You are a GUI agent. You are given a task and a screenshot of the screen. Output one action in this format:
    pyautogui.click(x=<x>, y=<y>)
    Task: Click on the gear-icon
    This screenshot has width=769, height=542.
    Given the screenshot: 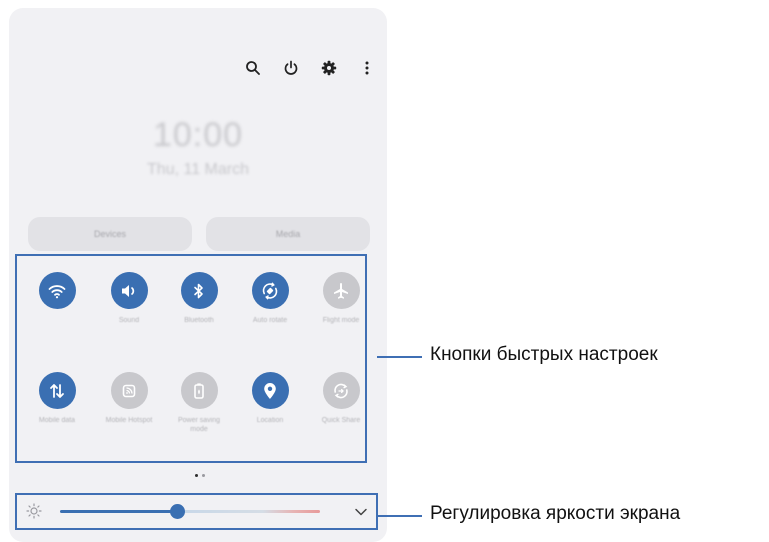 What is the action you would take?
    pyautogui.click(x=329, y=68)
    